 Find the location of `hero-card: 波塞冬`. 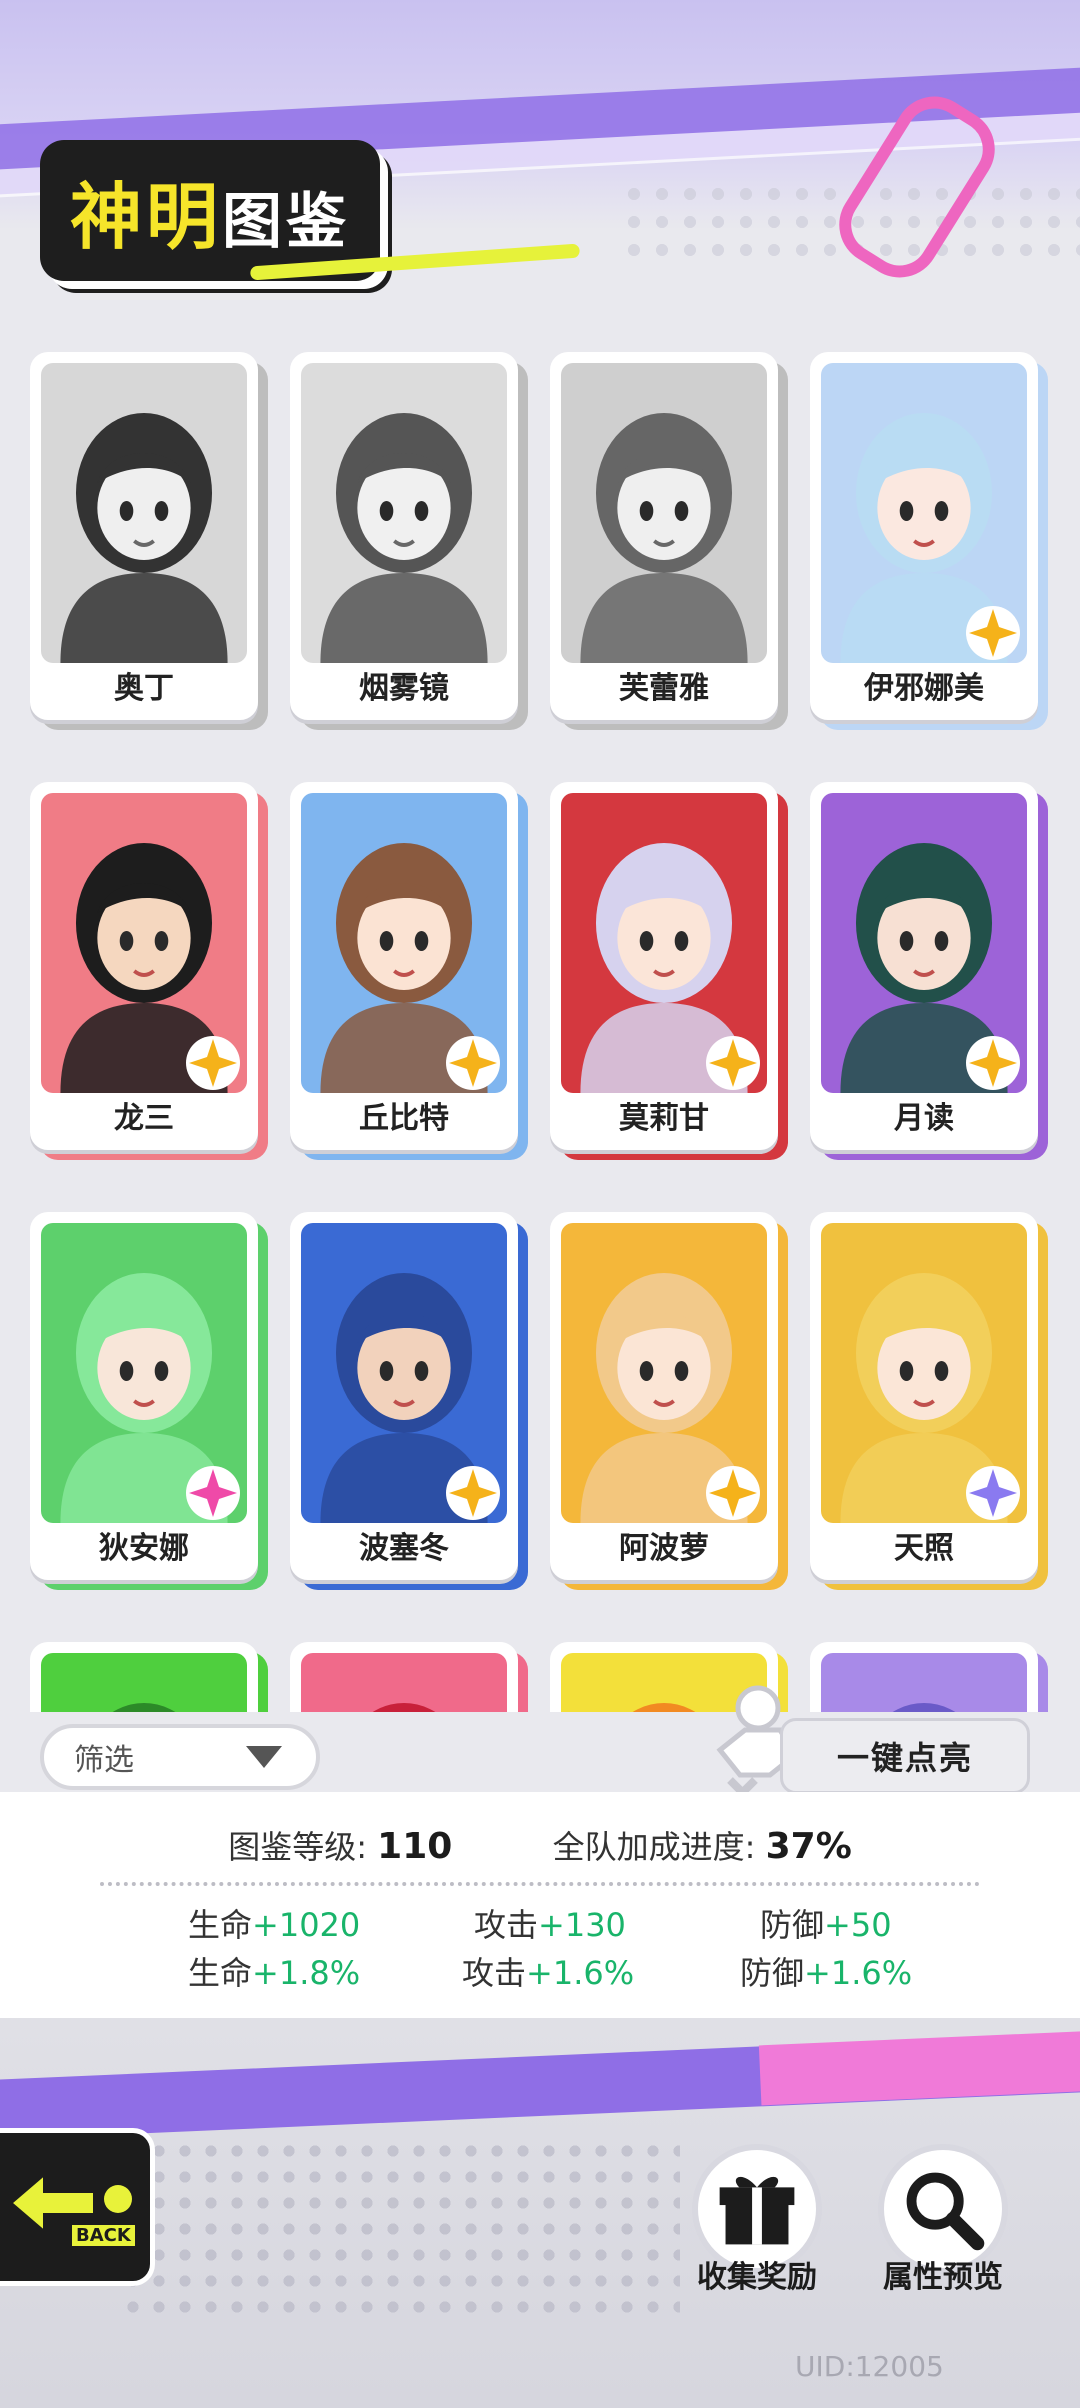

hero-card: 波塞冬 is located at coordinates (409, 1401).